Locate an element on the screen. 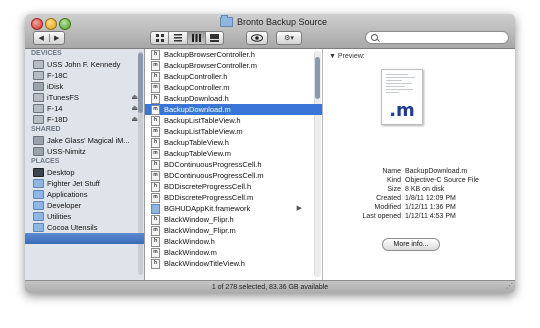 This screenshot has width=540, height=328. sidebar-item: F-18D ⏏ is located at coordinates (84, 119).